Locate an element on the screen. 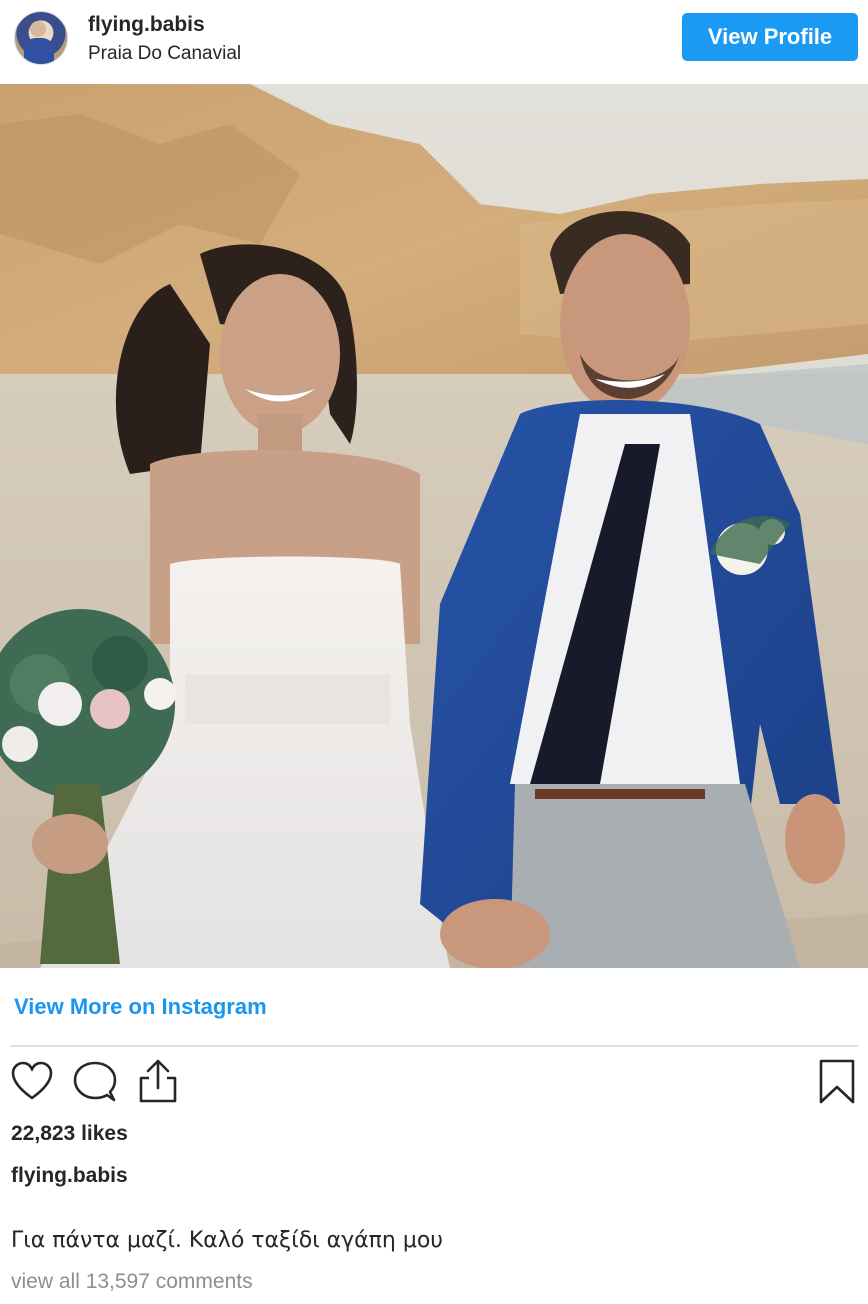  bookmark-icon is located at coordinates (837, 1081).